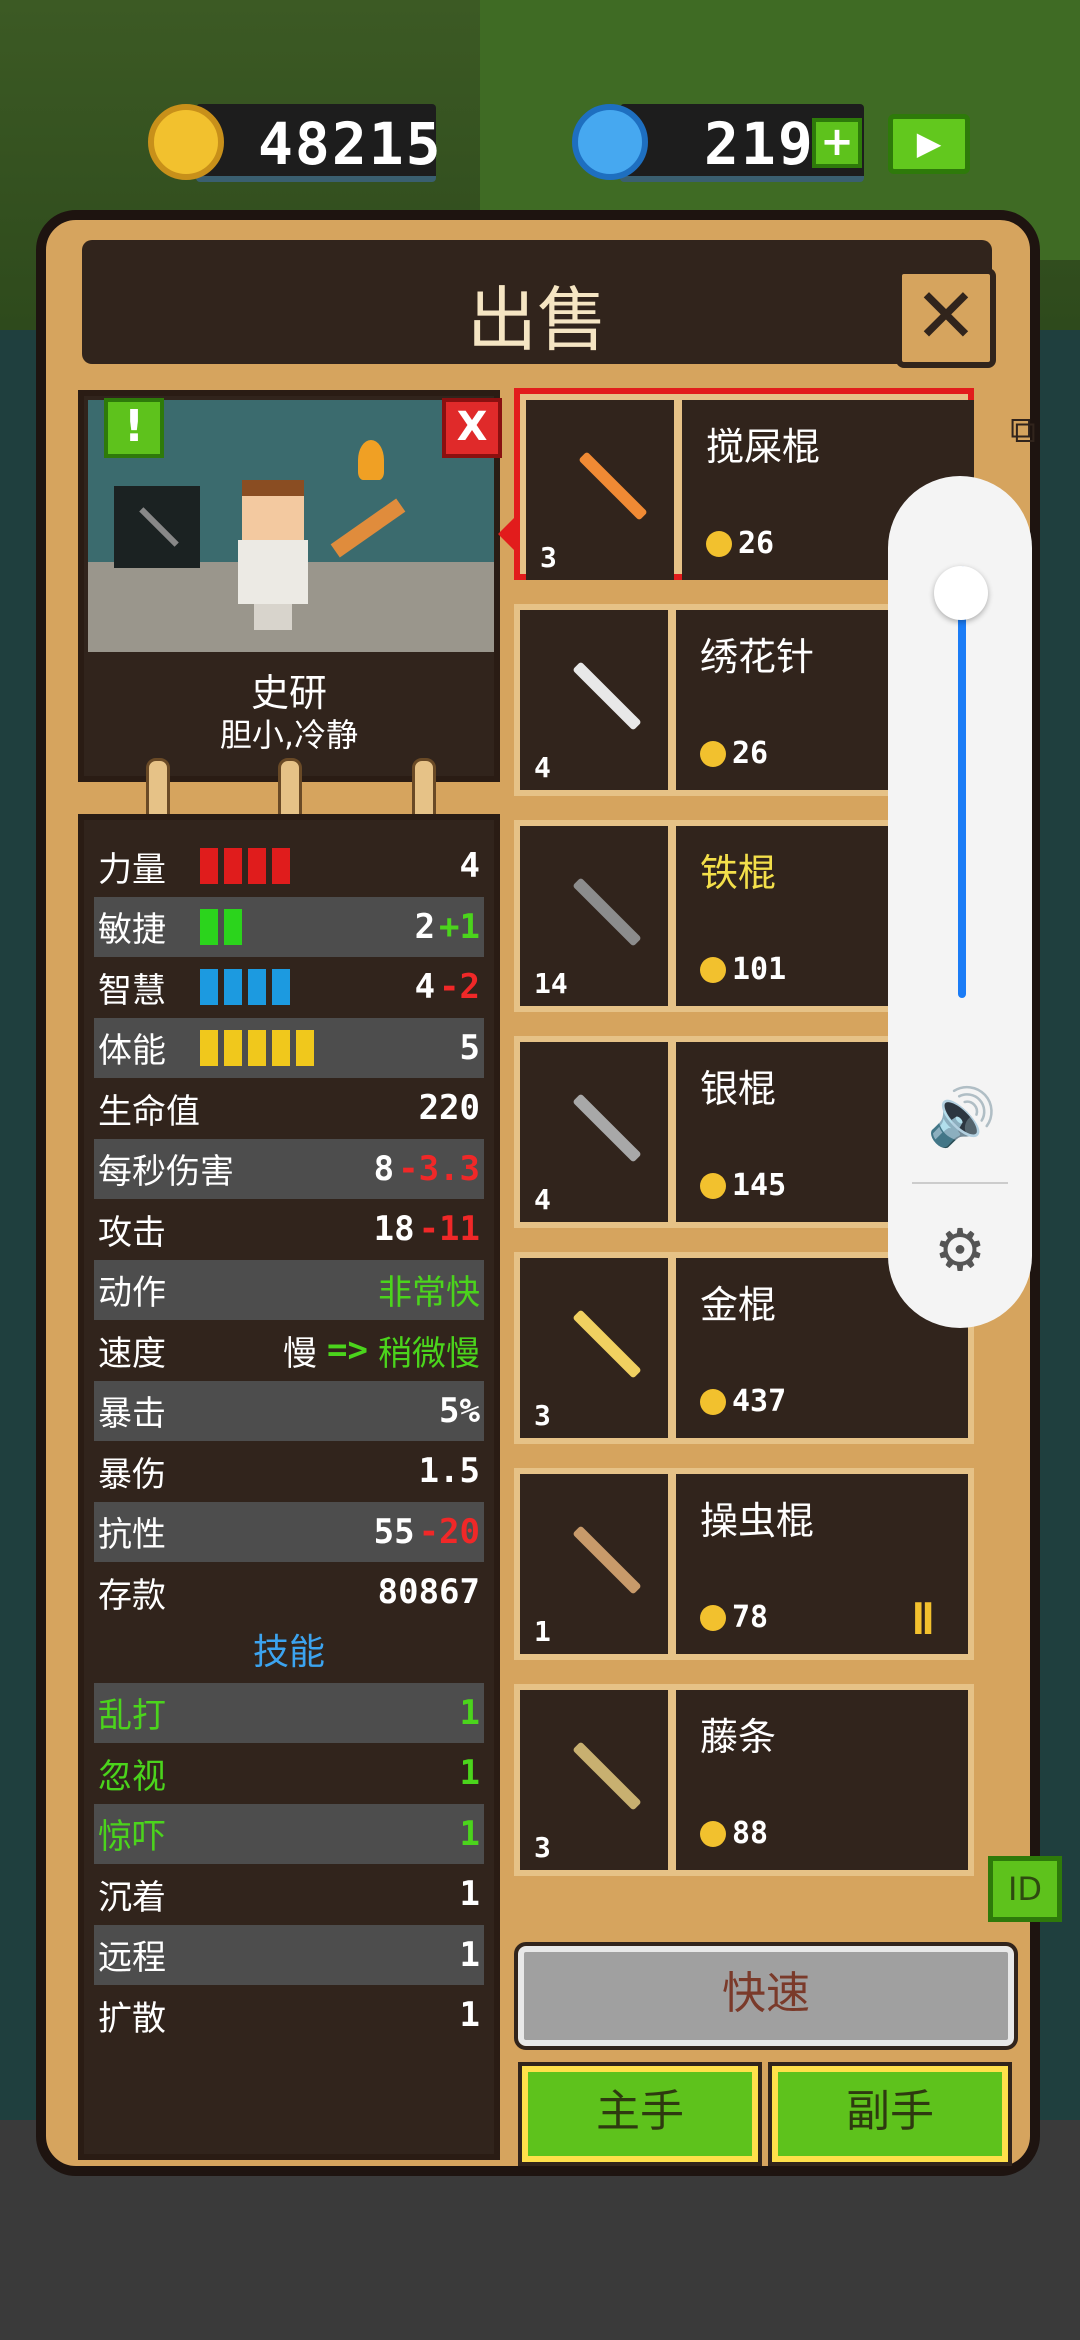  What do you see at coordinates (757, 1521) in the screenshot?
I see `item-name: 操虫棍` at bounding box center [757, 1521].